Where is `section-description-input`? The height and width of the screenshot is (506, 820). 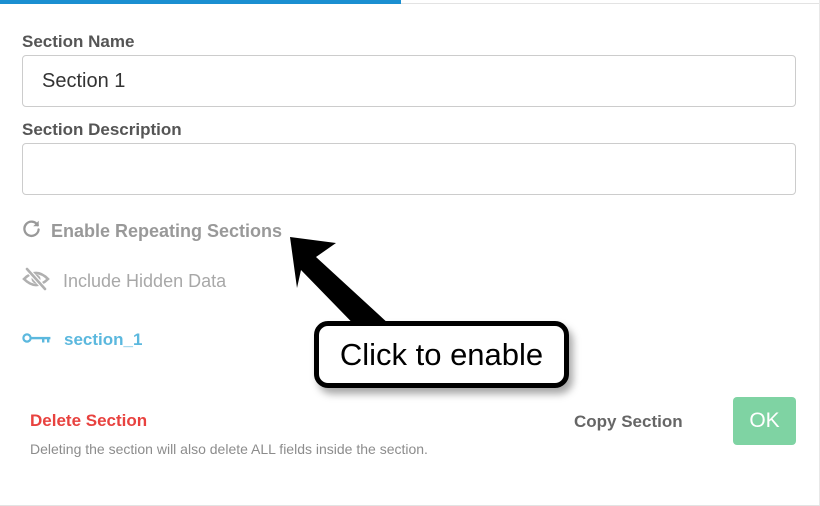
section-description-input is located at coordinates (409, 169).